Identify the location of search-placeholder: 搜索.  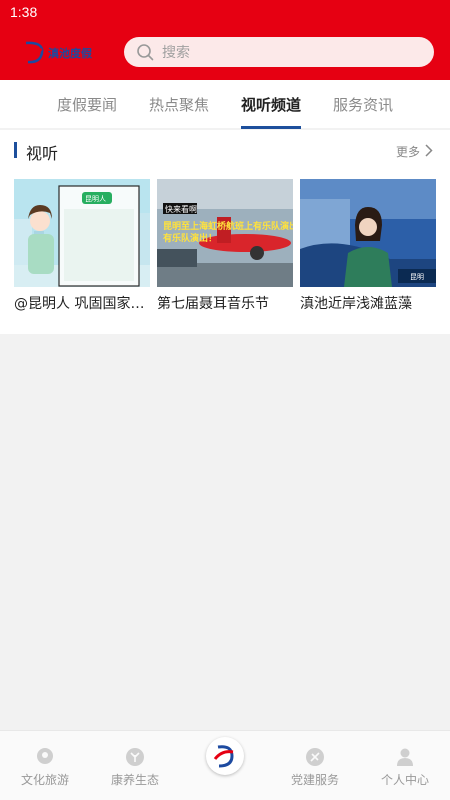
(176, 53).